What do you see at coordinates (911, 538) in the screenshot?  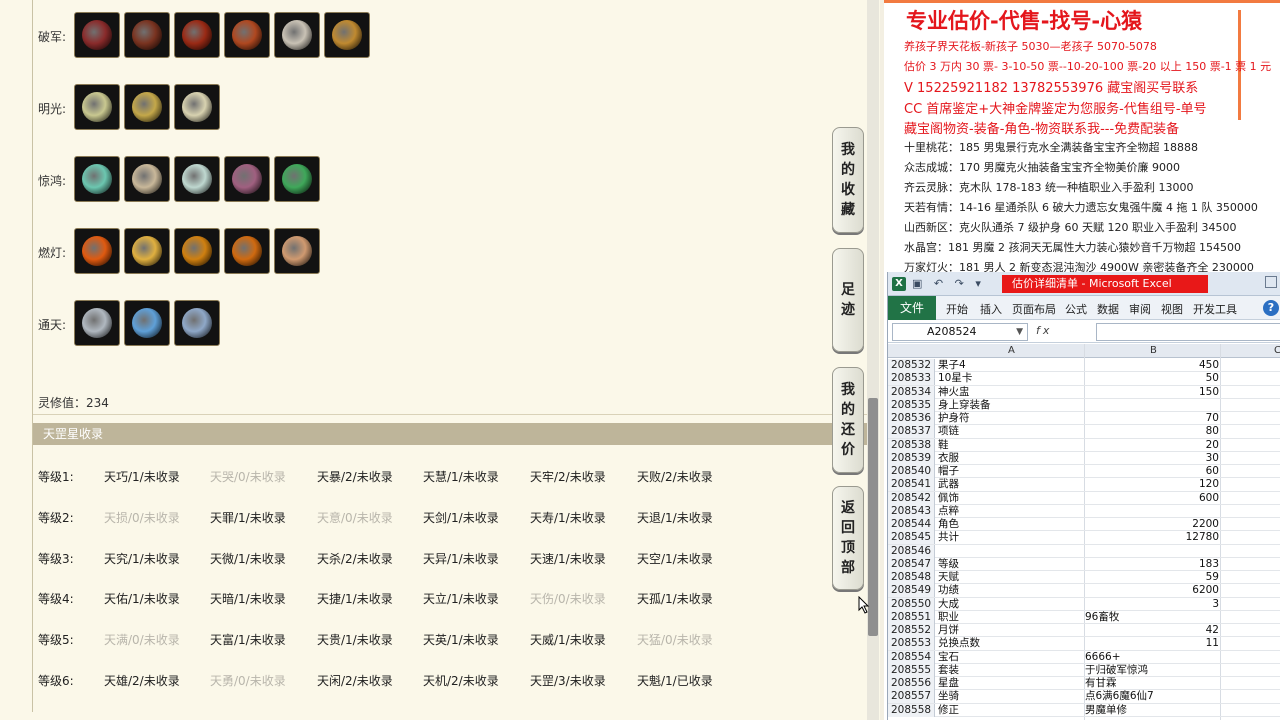 I see `row-number: 208545` at bounding box center [911, 538].